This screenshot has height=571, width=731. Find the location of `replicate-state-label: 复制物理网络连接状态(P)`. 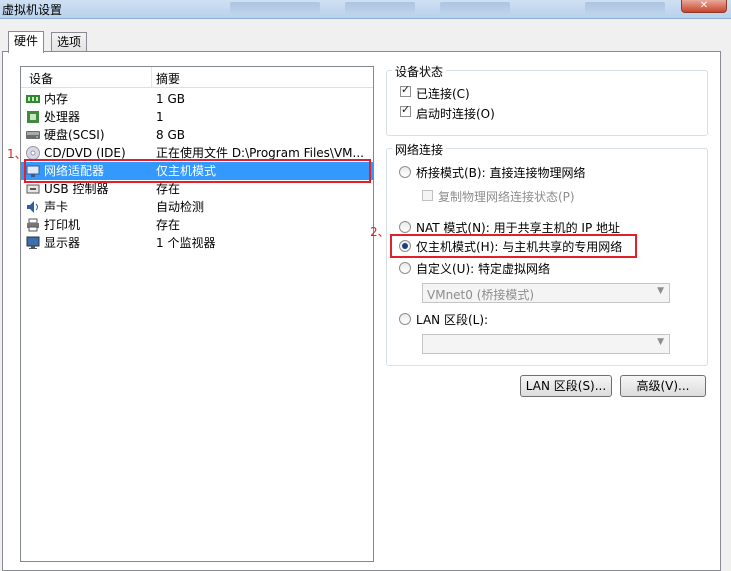

replicate-state-label: 复制物理网络连接状态(P) is located at coordinates (506, 196).